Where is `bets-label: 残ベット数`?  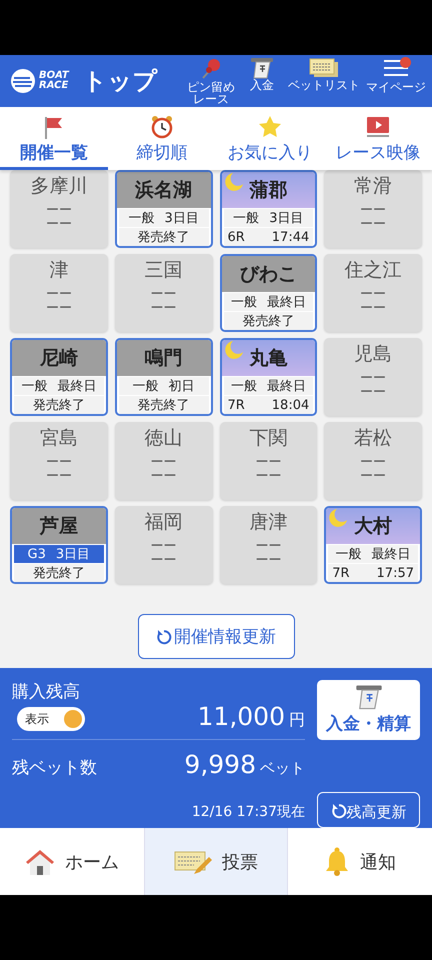 bets-label: 残ベット数 is located at coordinates (54, 768).